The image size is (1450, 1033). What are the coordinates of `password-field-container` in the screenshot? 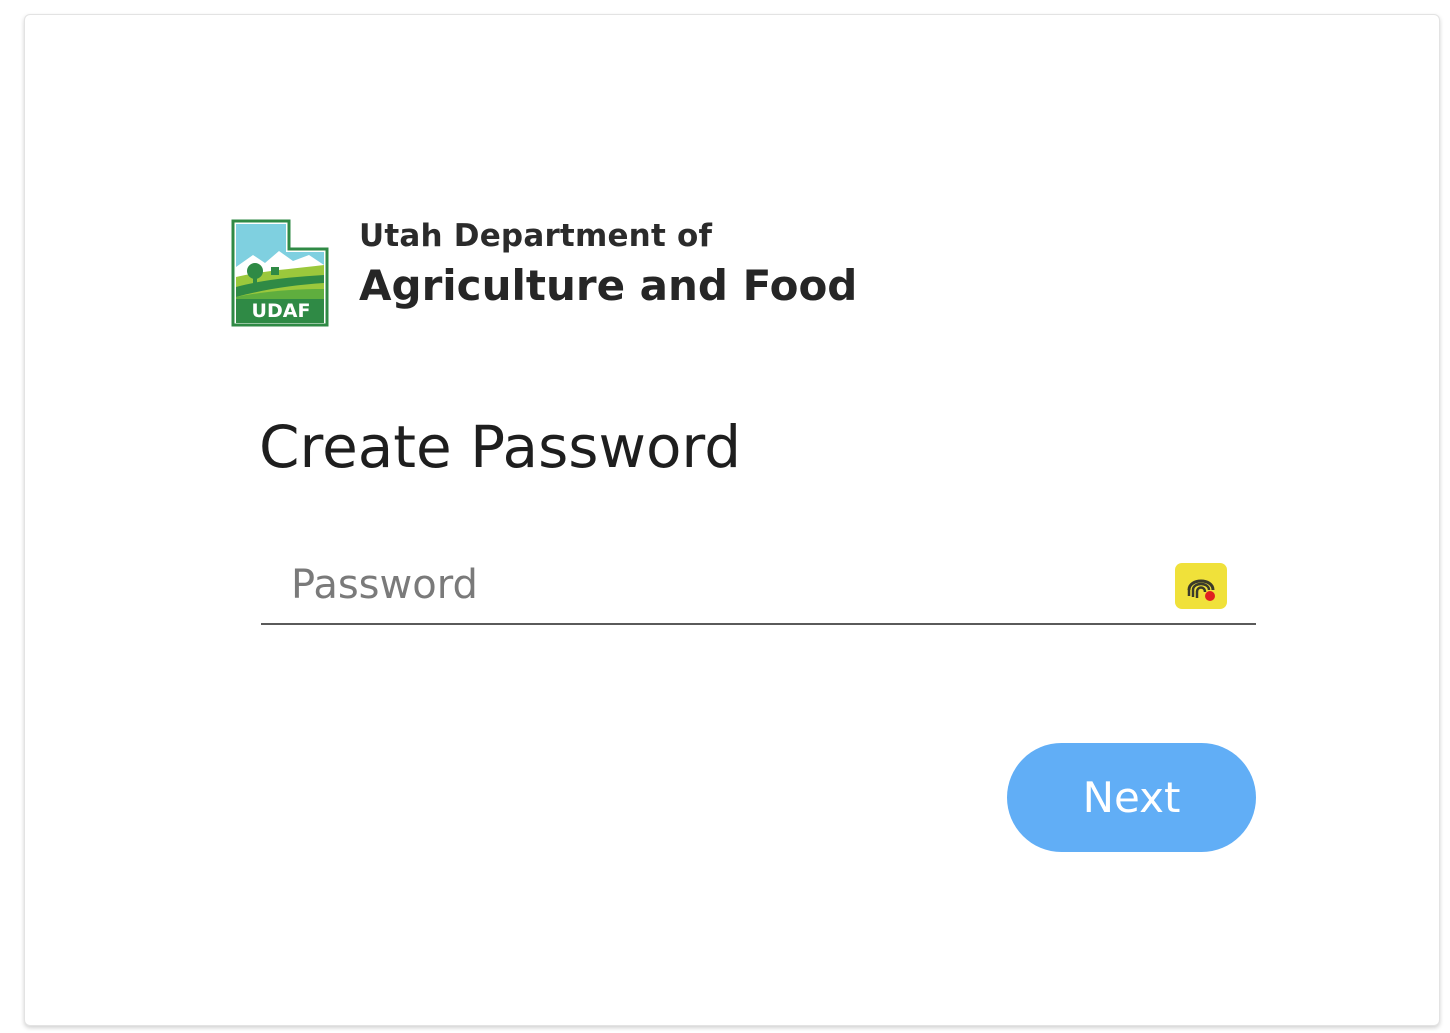 It's located at (758, 586).